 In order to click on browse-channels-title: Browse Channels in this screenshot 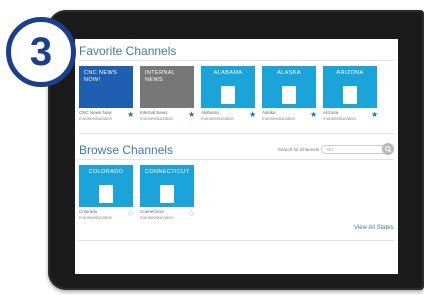, I will do `click(126, 150)`.